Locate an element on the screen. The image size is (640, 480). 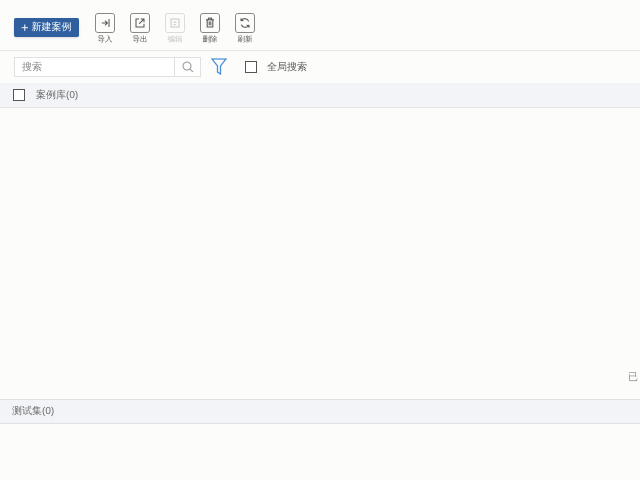
global-search-checkbox is located at coordinates (251, 67).